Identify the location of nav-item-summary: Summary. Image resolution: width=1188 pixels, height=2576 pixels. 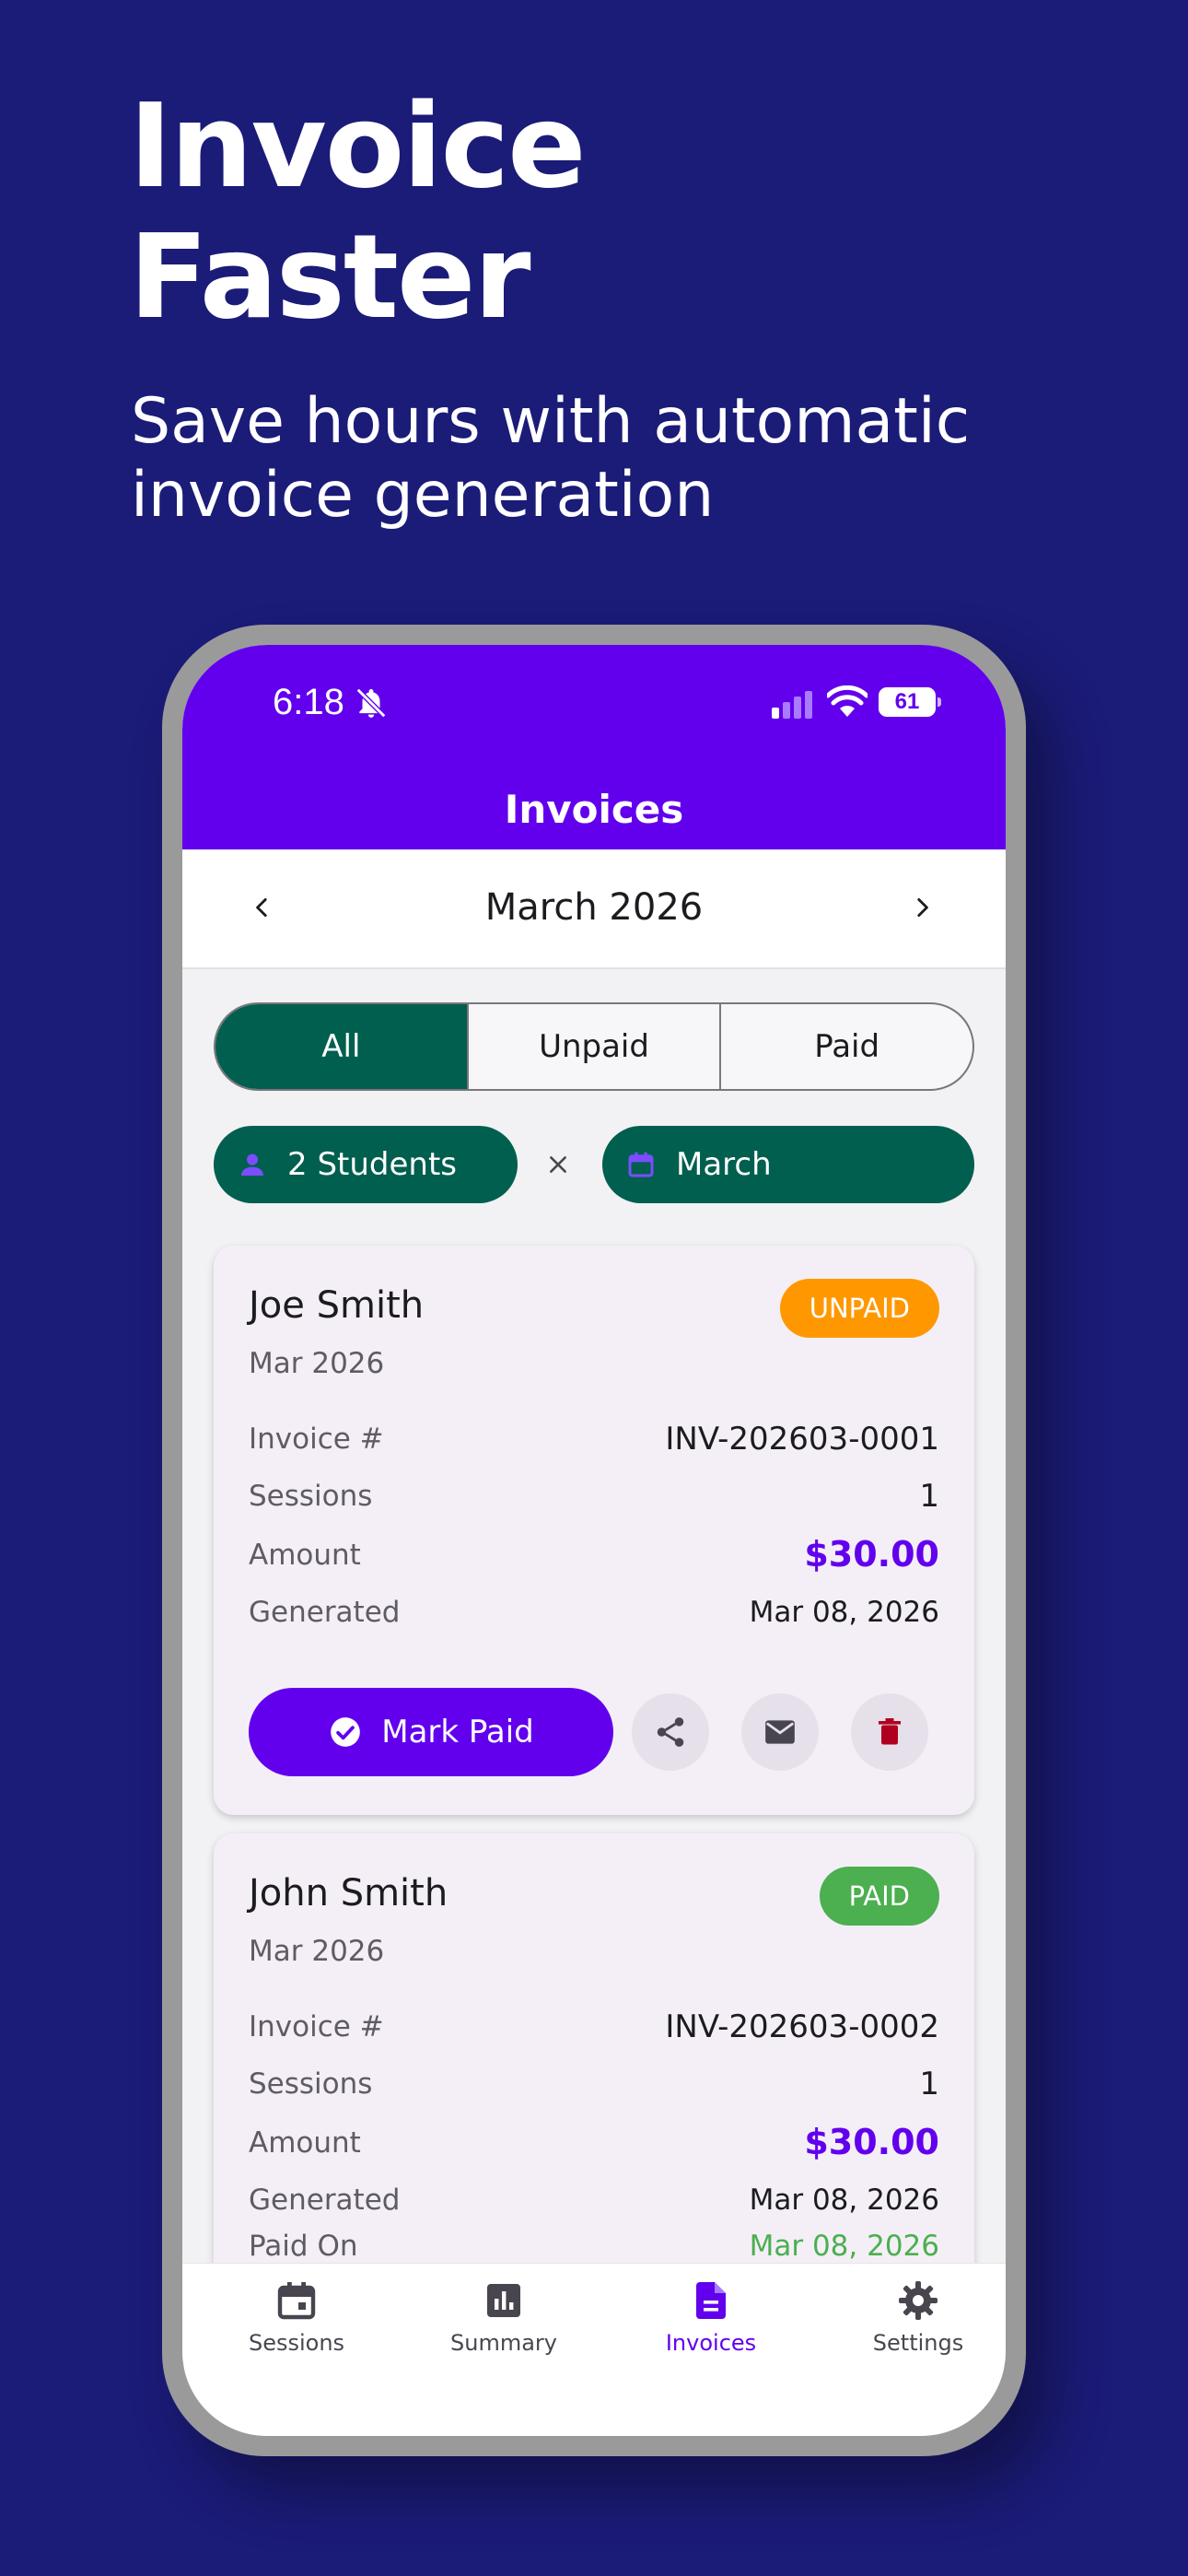
(504, 2317).